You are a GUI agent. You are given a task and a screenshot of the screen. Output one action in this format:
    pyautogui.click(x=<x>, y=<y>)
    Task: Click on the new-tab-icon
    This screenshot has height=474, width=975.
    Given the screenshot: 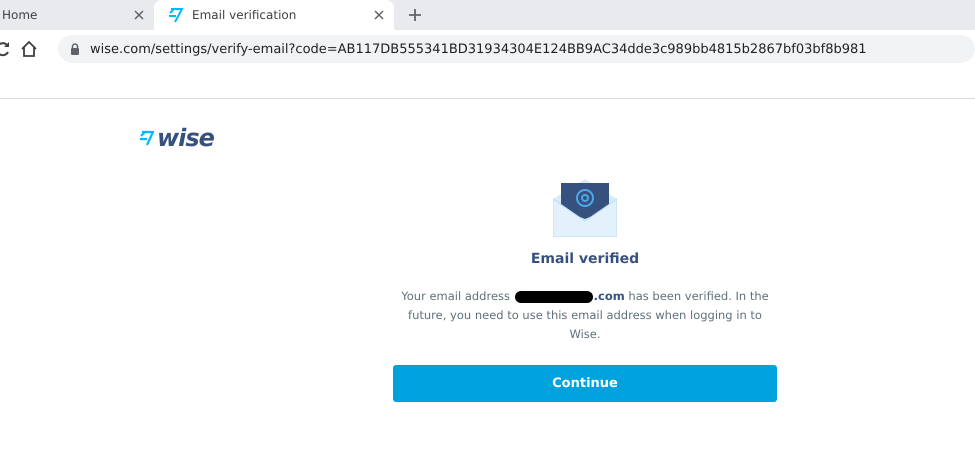 What is the action you would take?
    pyautogui.click(x=415, y=15)
    